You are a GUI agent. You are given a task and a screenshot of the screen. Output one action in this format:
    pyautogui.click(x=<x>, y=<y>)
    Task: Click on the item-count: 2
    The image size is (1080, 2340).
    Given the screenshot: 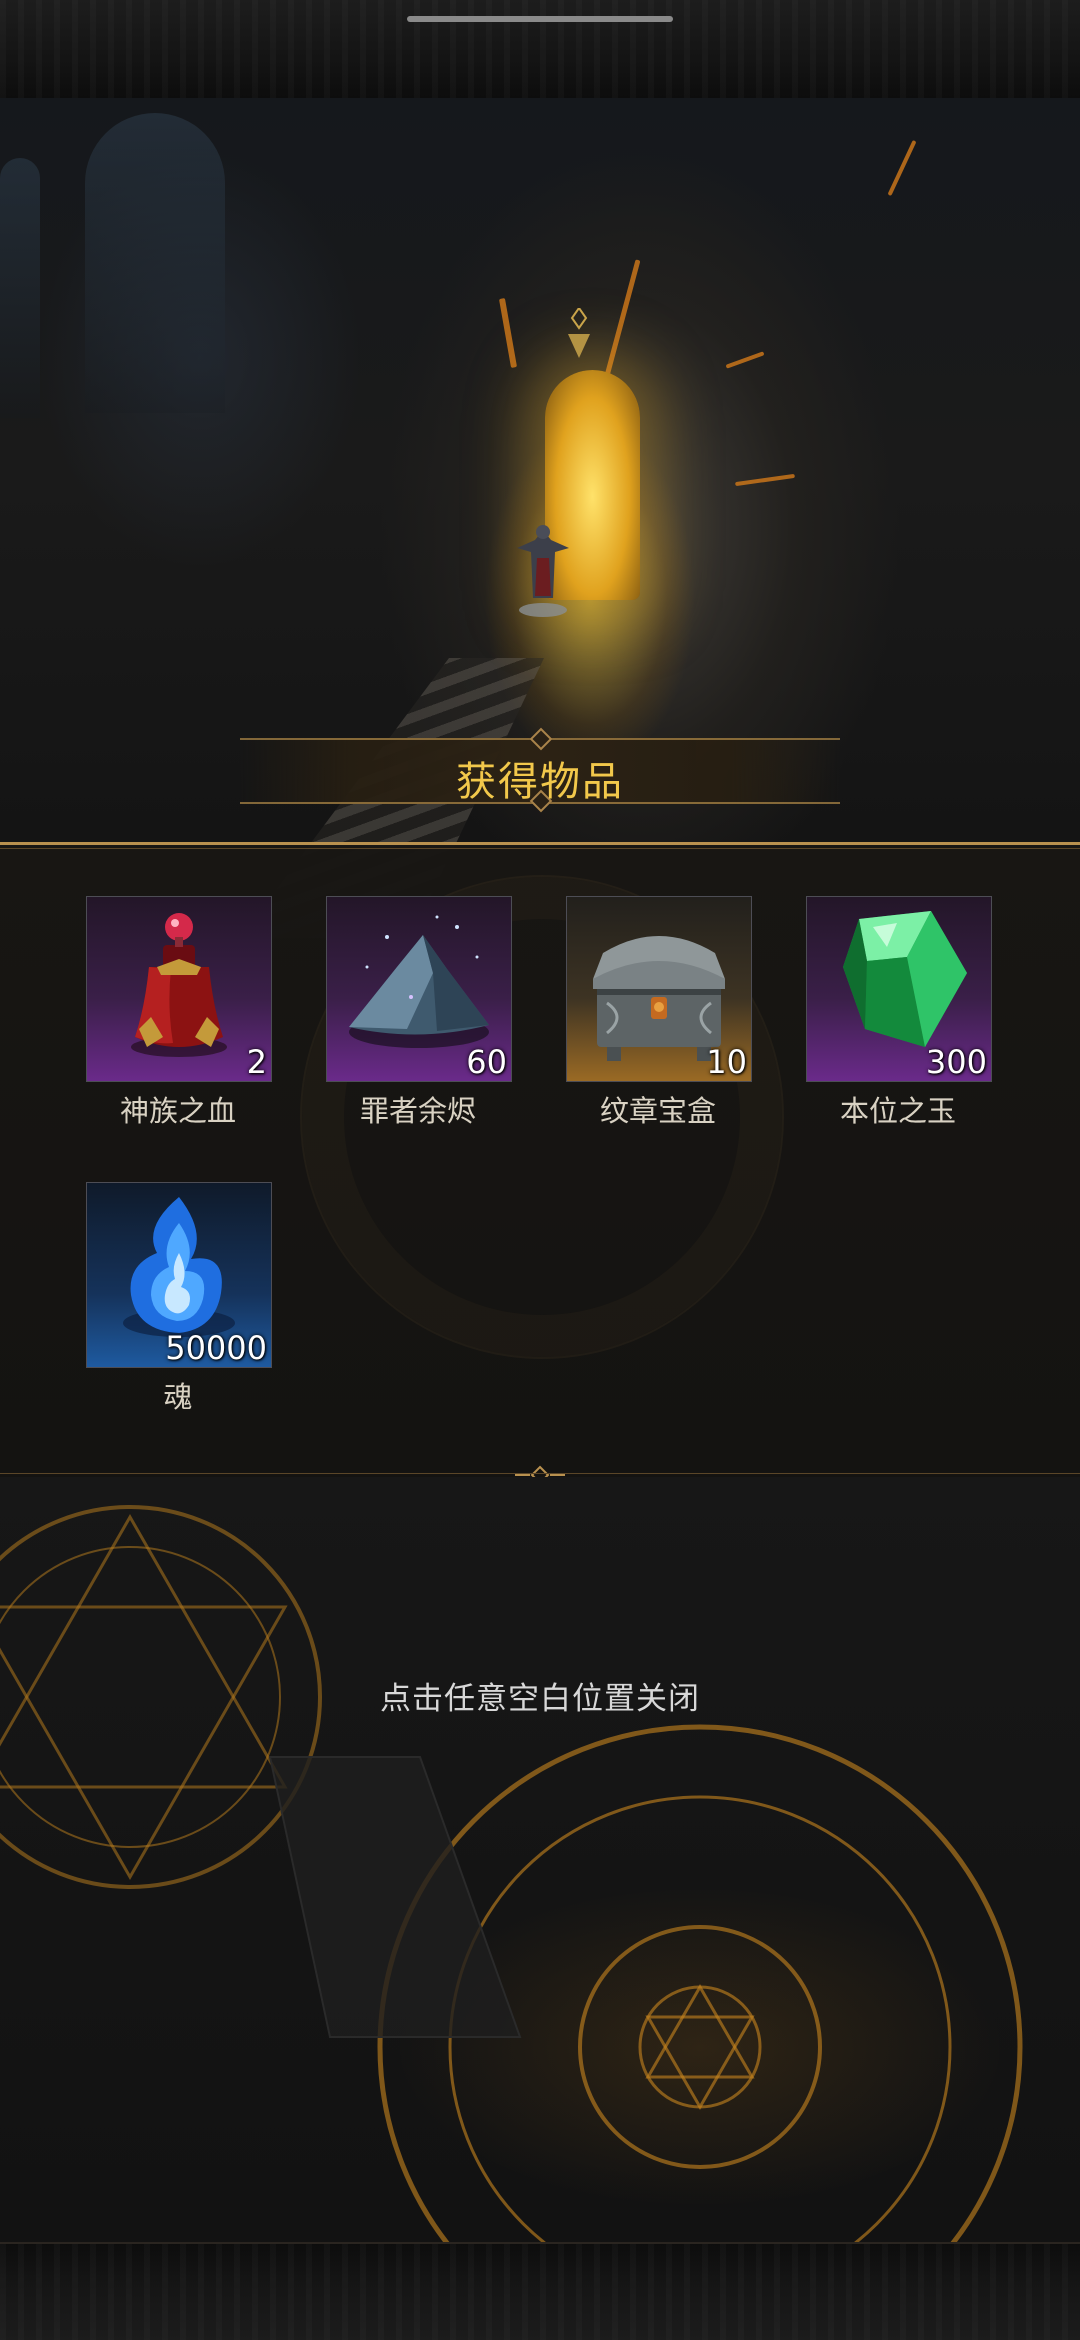 What is the action you would take?
    pyautogui.click(x=256, y=1062)
    